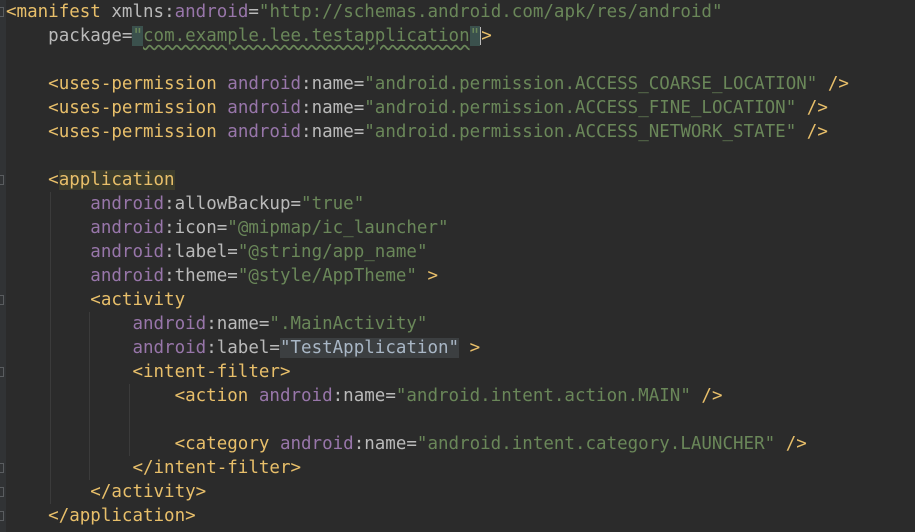  Describe the element at coordinates (327, 276) in the screenshot. I see `code-token: "@style/AppTheme"` at that location.